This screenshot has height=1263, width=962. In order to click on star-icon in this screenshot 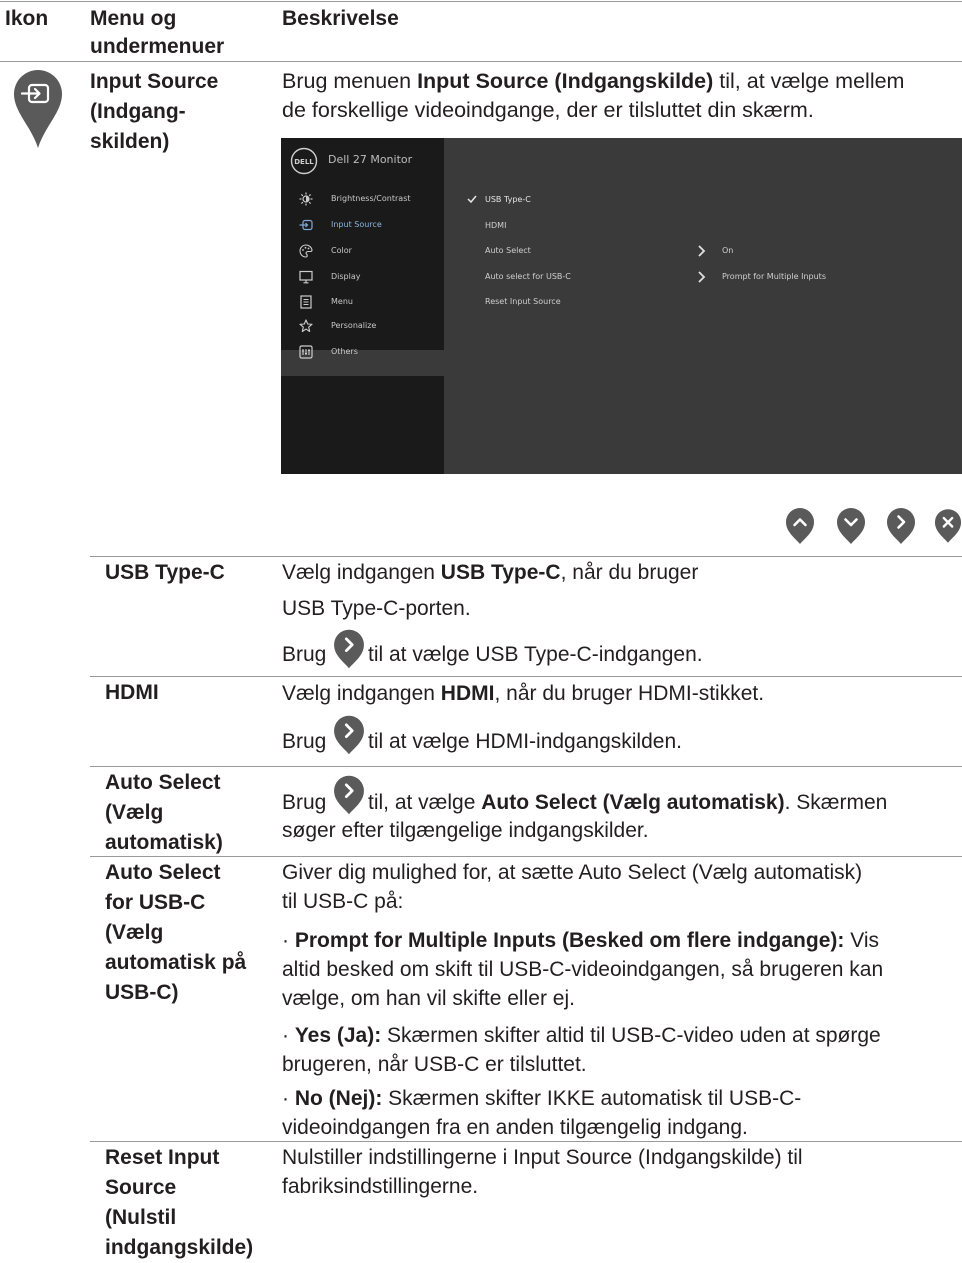, I will do `click(306, 326)`.